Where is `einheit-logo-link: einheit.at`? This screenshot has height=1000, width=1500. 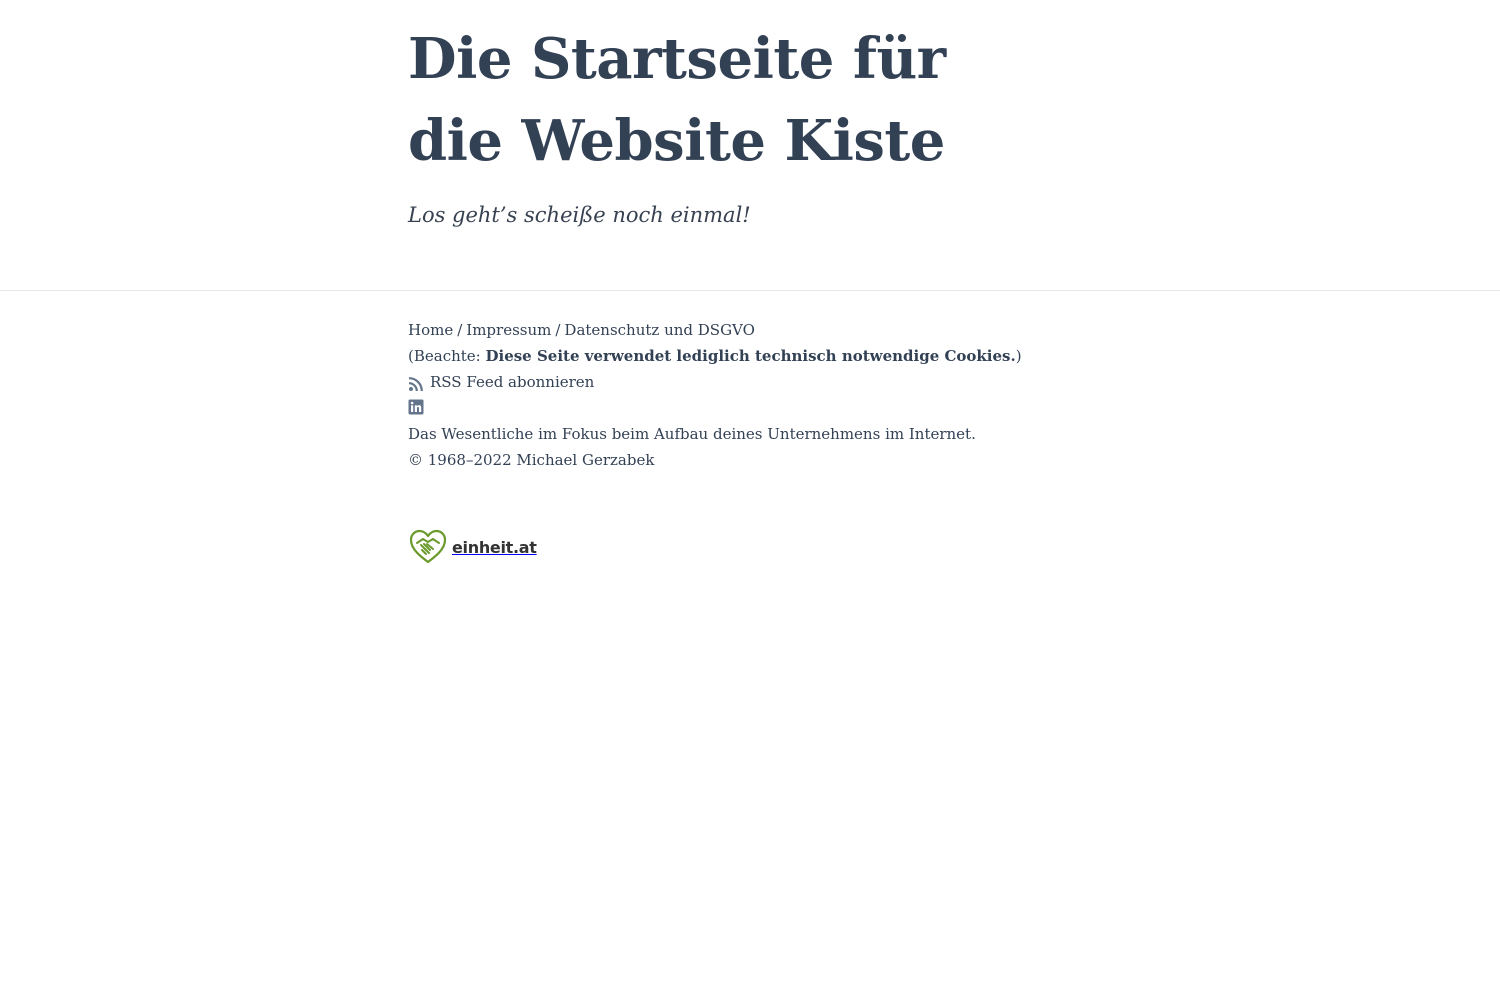 einheit-logo-link: einheit.at is located at coordinates (472, 547).